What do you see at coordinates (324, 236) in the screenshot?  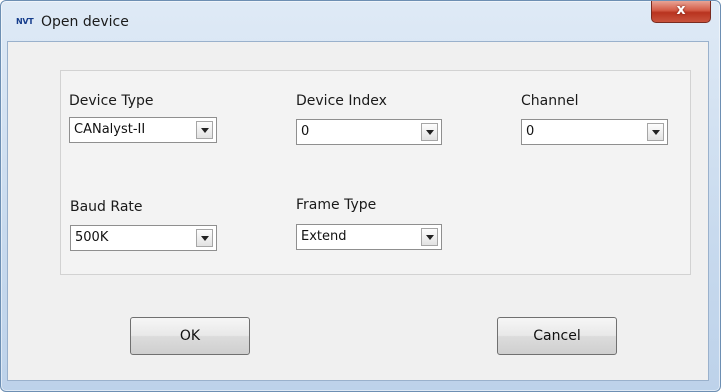 I see `frame-type-value: Extend` at bounding box center [324, 236].